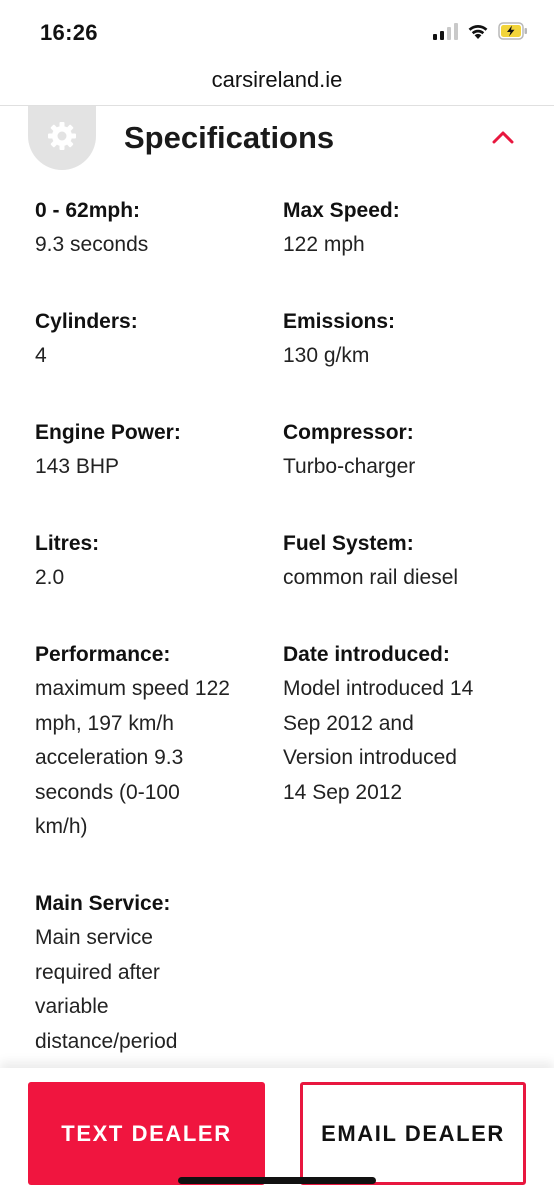 The height and width of the screenshot is (1200, 554). Describe the element at coordinates (403, 339) in the screenshot. I see `spec-emissions: Emissions: 130 g/km` at that location.